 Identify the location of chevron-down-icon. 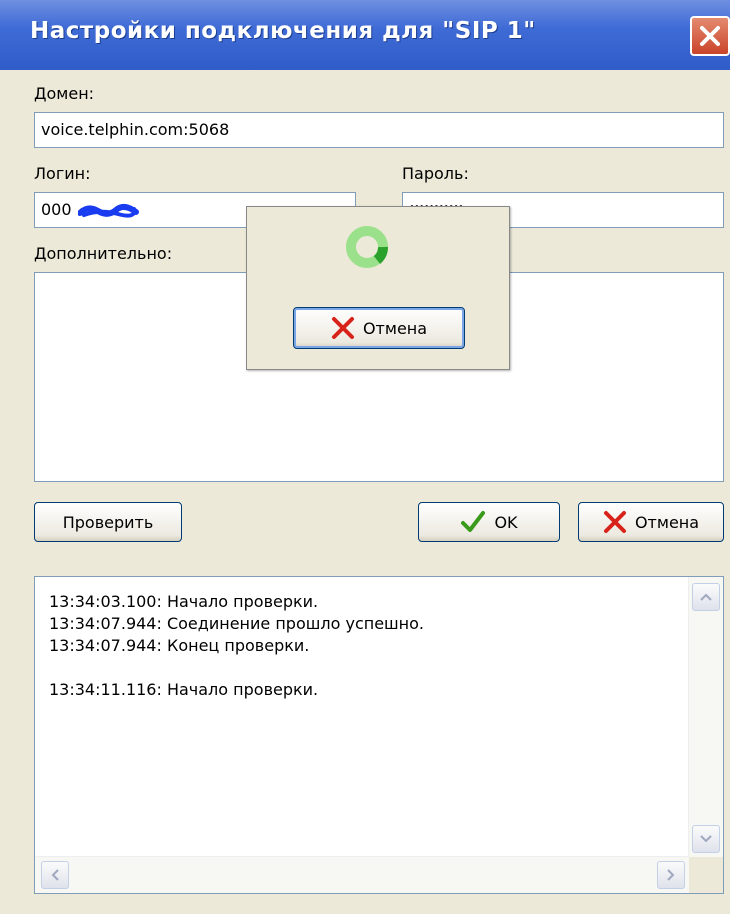
(706, 839).